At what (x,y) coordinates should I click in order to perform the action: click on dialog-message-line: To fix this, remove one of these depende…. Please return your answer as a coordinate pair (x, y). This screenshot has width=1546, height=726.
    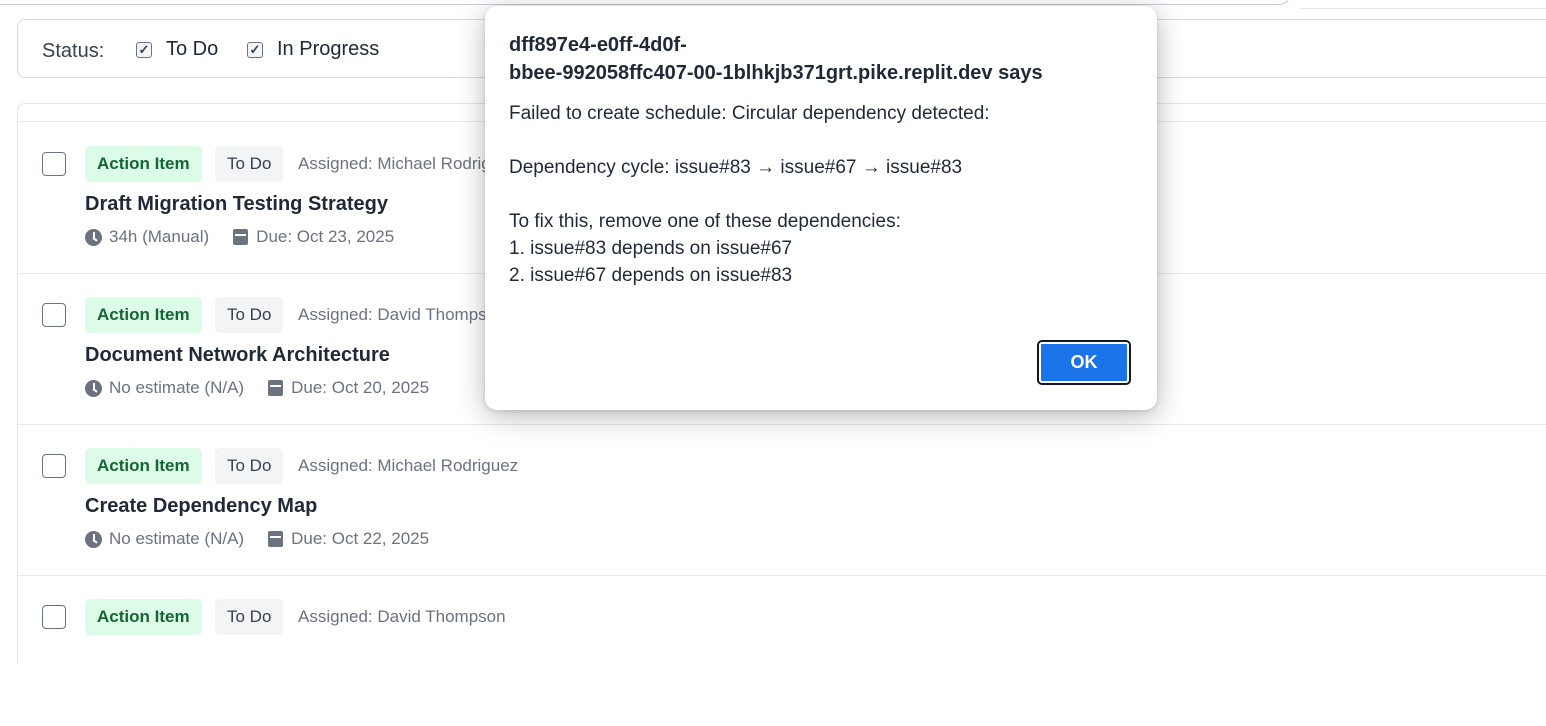
    Looking at the image, I should click on (705, 221).